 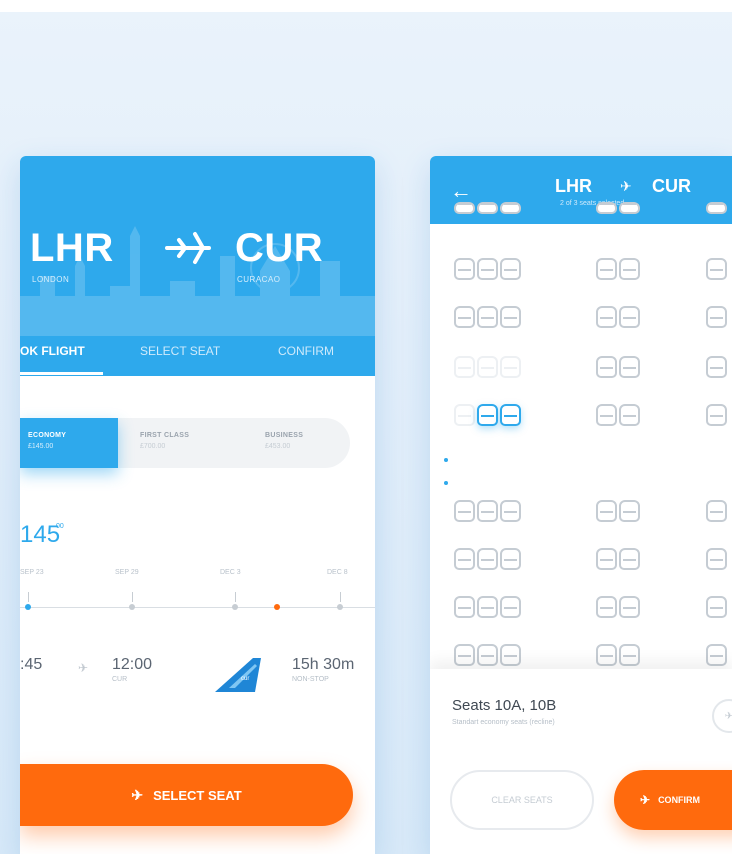 I want to click on destination-city: CURACAO, so click(x=259, y=279).